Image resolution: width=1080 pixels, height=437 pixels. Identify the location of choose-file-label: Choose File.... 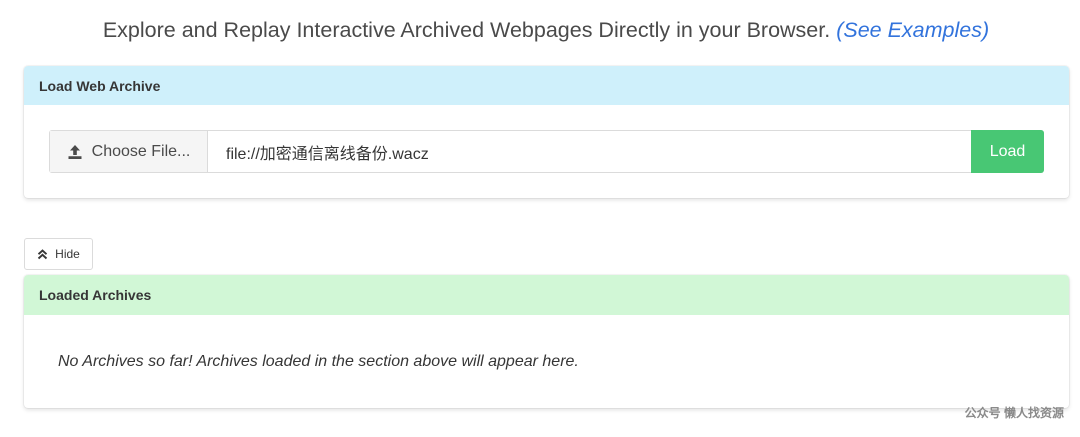
(141, 151).